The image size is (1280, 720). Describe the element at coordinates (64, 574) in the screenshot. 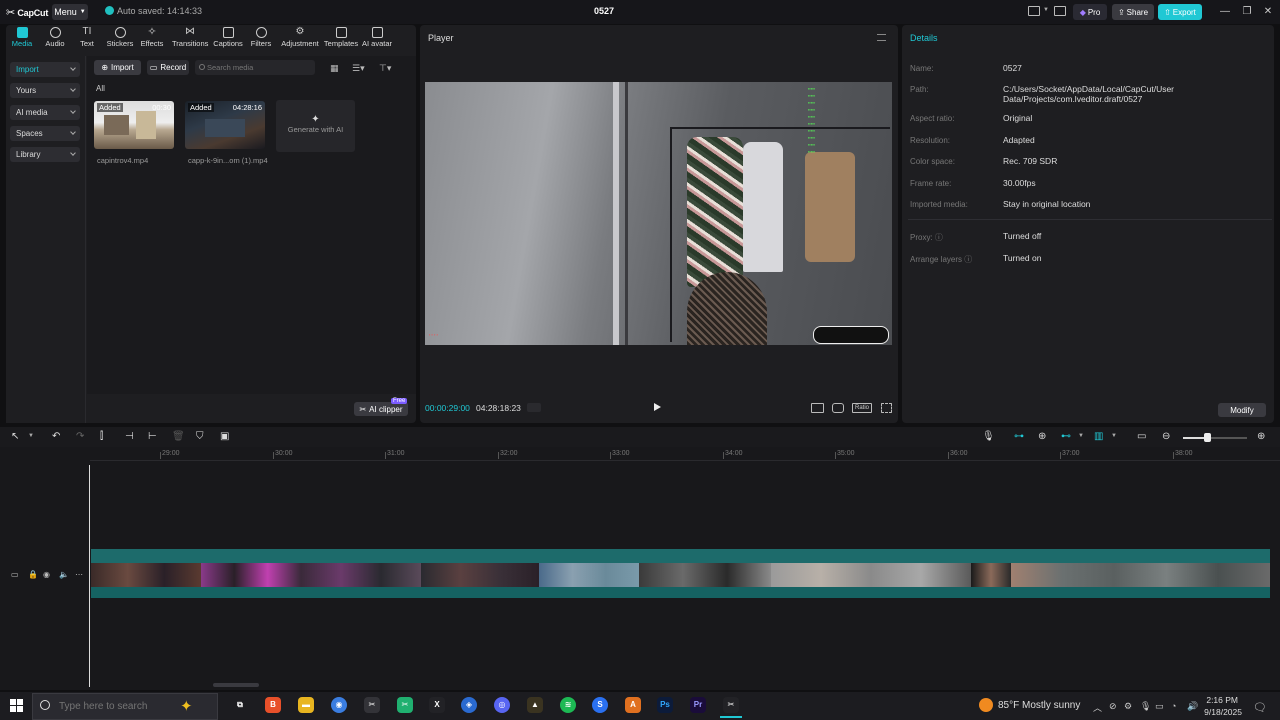

I see `speaker-icon: 🔈` at that location.